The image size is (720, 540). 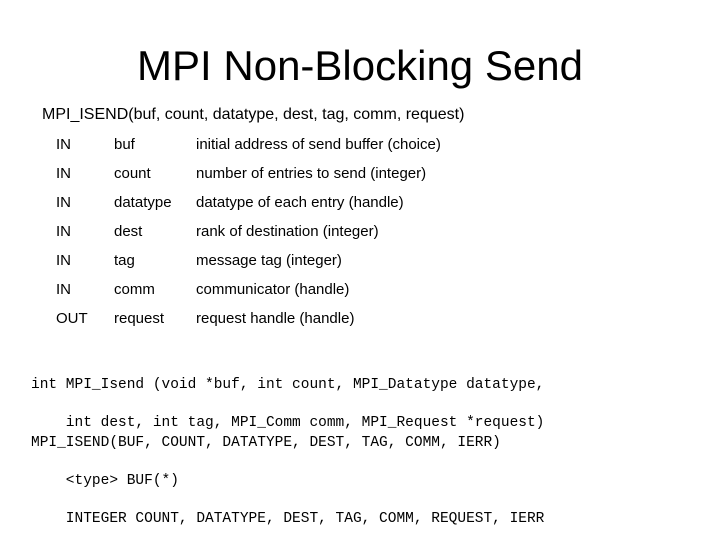 What do you see at coordinates (275, 318) in the screenshot?
I see `parameter-desc: request handle (handle)` at bounding box center [275, 318].